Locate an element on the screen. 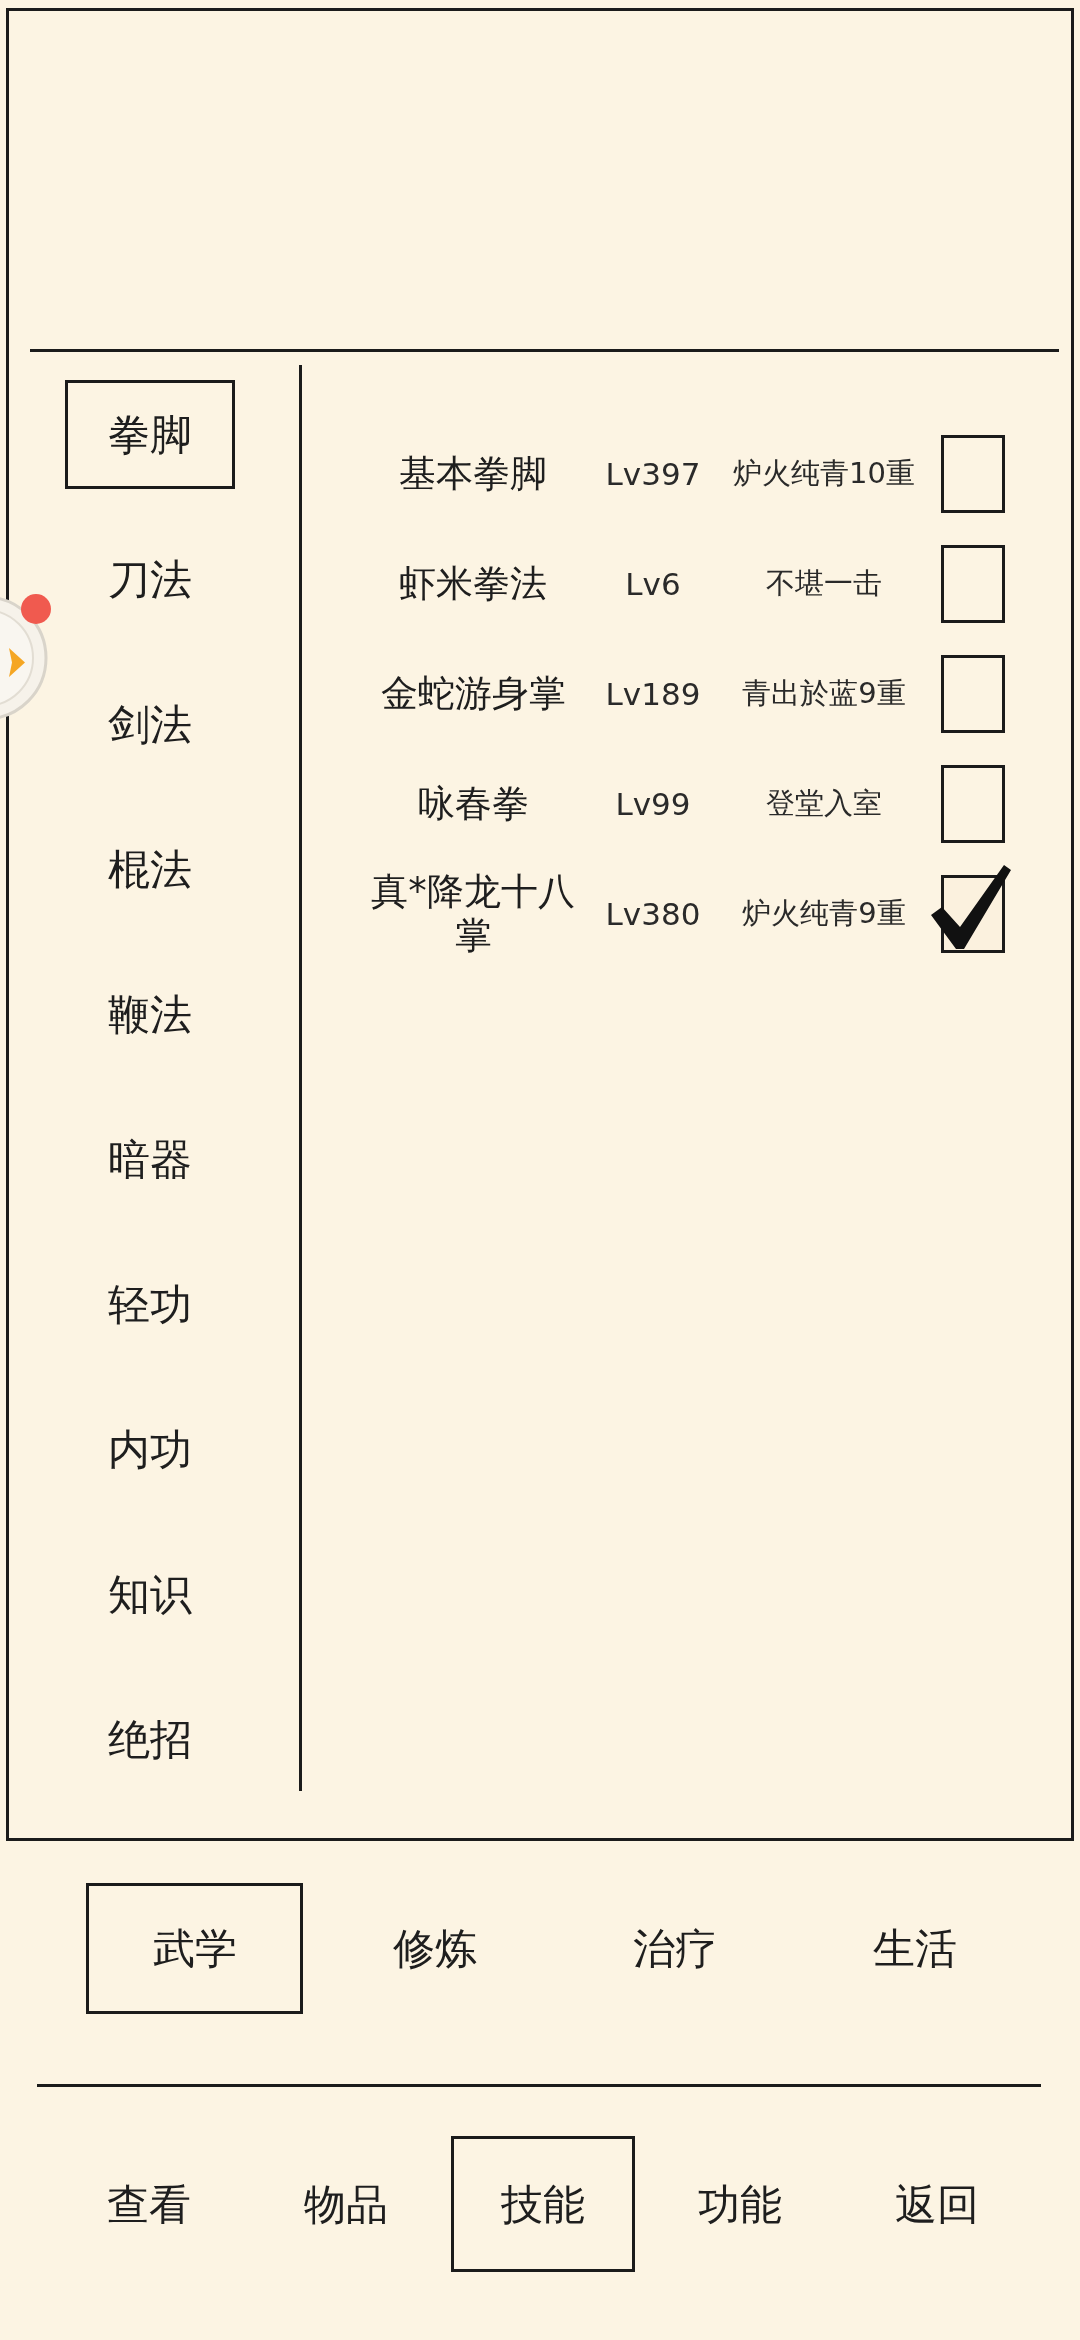 This screenshot has height=2340, width=1080. sidebar-tab: 刀法 is located at coordinates (150, 579).